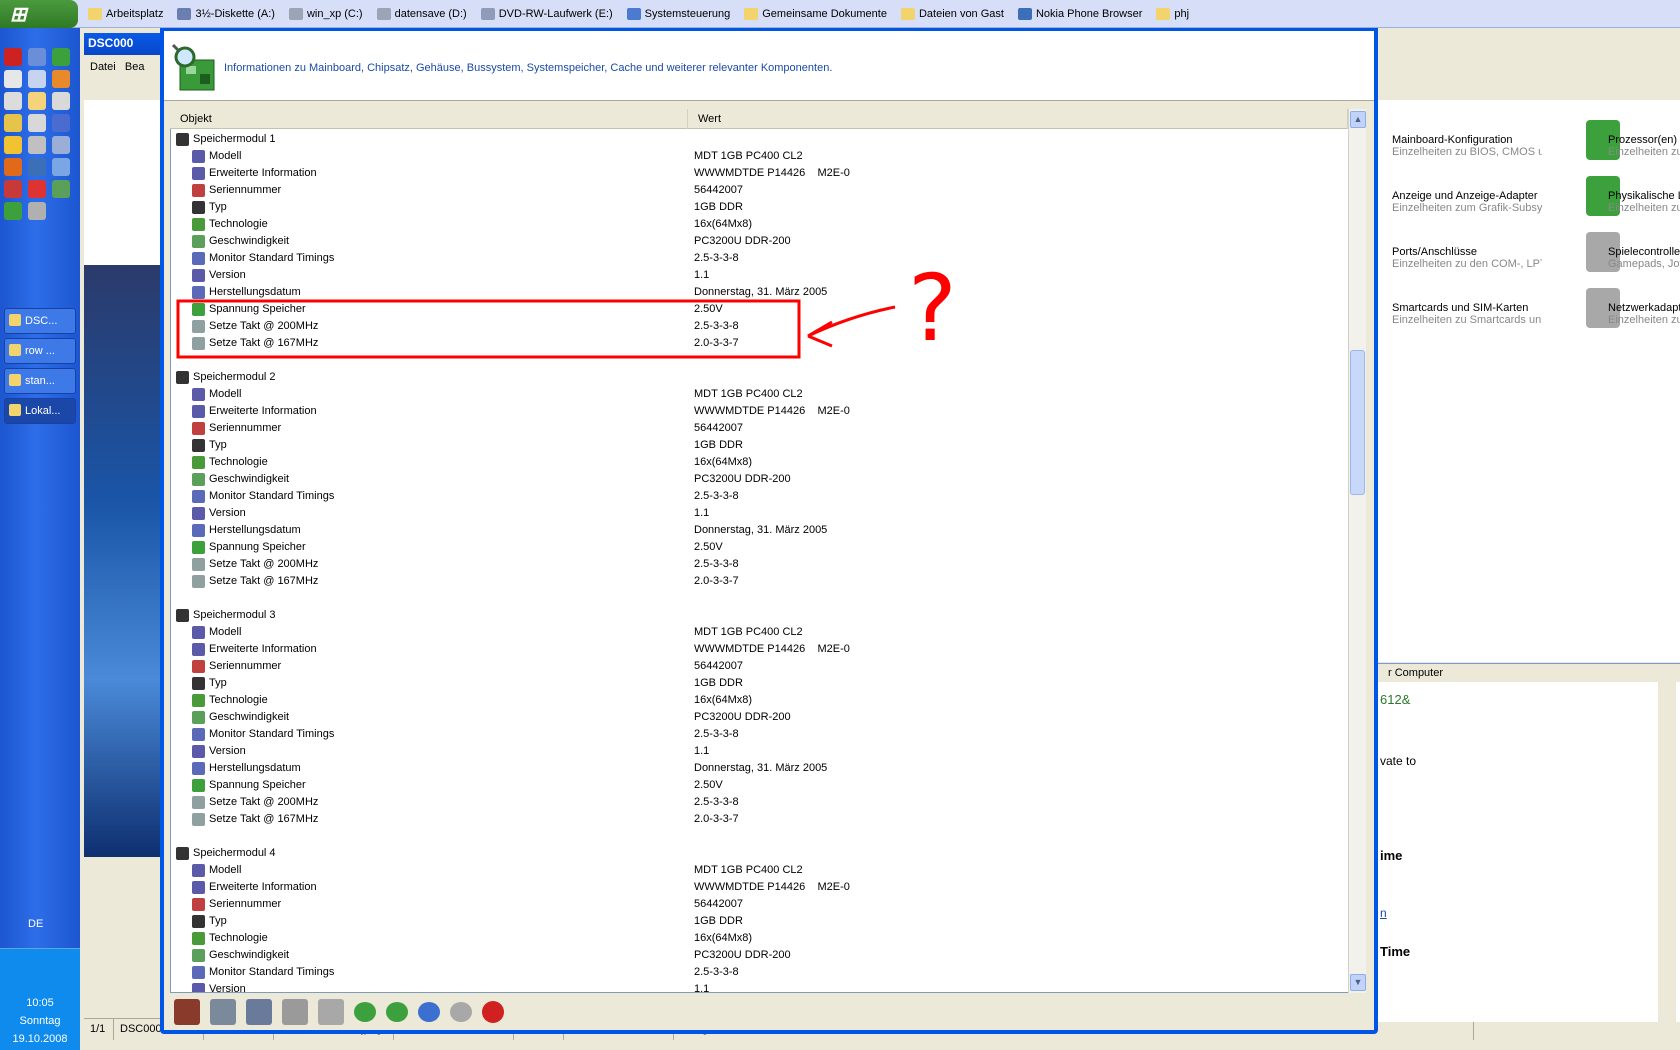  I want to click on quick-launch-item: 3½-Diskette (A:), so click(226, 14).